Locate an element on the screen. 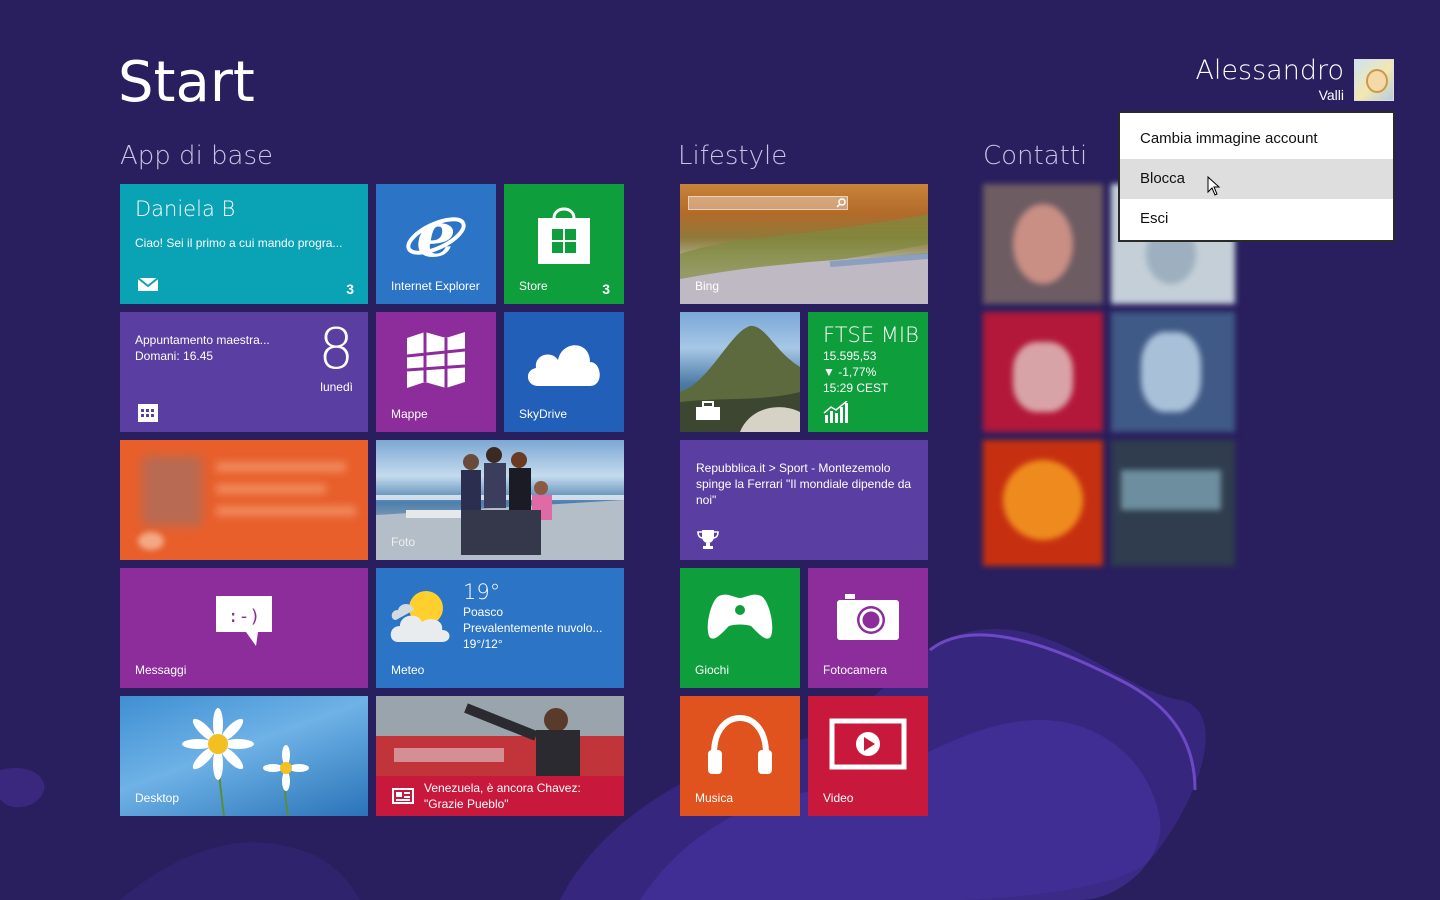 The width and height of the screenshot is (1440, 900). bing-search-box is located at coordinates (768, 203).